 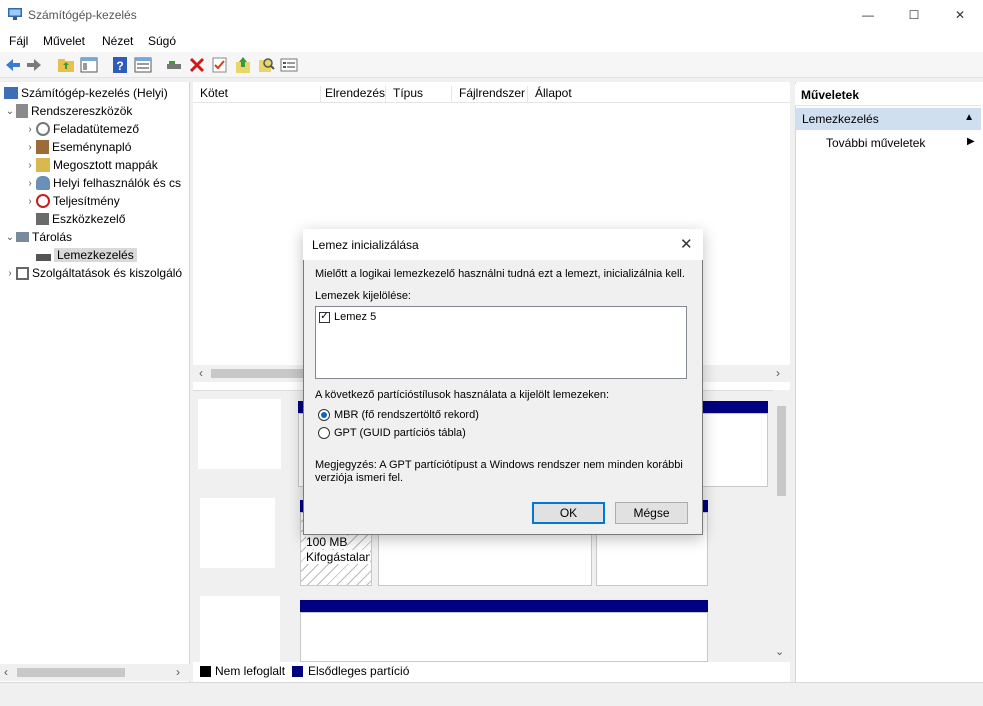 What do you see at coordinates (43, 257) in the screenshot?
I see `disk-icon` at bounding box center [43, 257].